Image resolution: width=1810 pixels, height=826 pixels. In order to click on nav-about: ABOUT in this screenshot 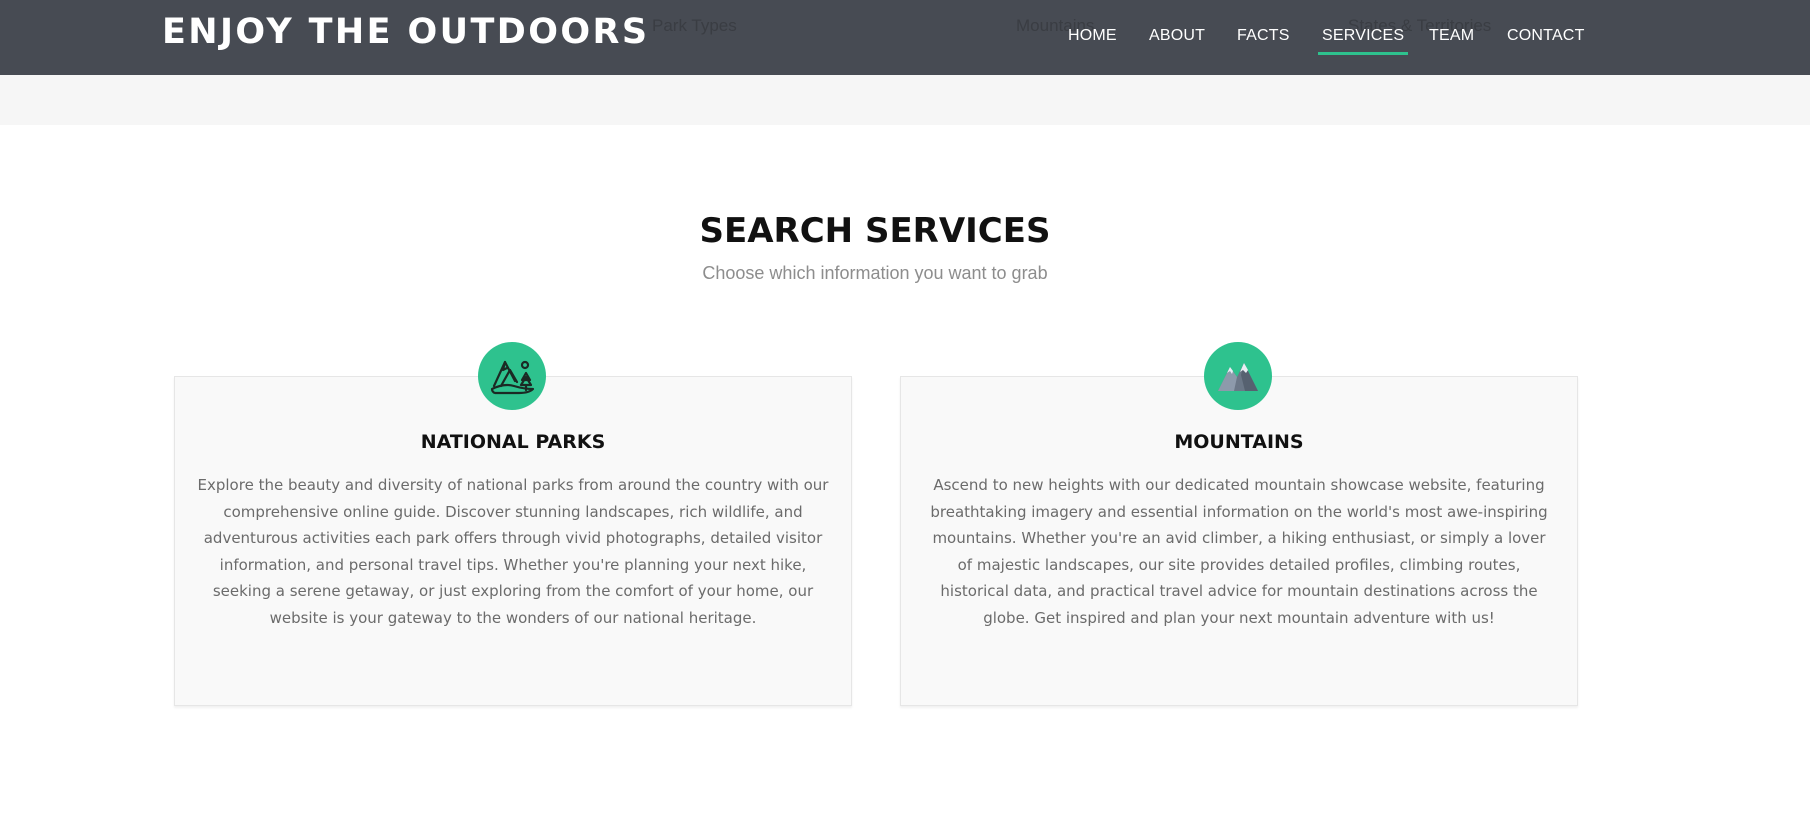, I will do `click(1177, 36)`.